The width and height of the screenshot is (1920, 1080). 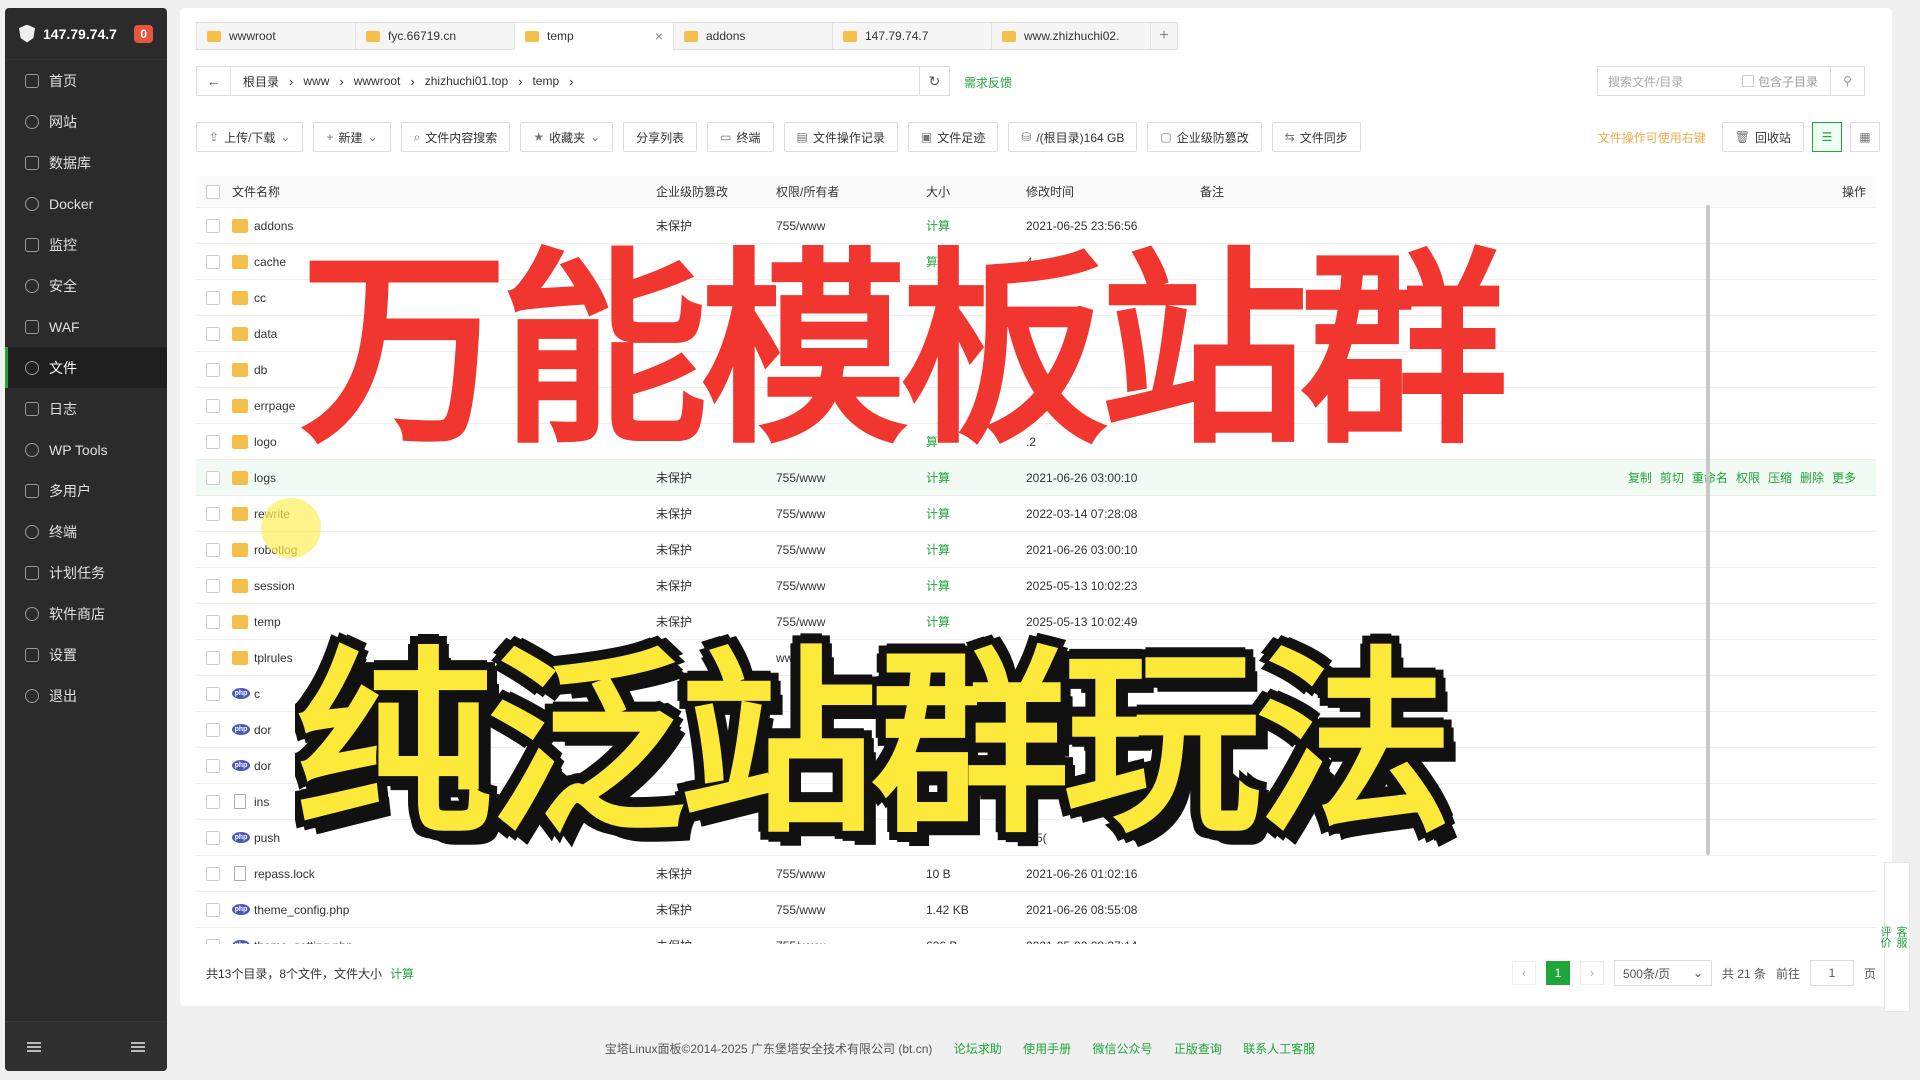 I want to click on file-name: logs, so click(x=265, y=478).